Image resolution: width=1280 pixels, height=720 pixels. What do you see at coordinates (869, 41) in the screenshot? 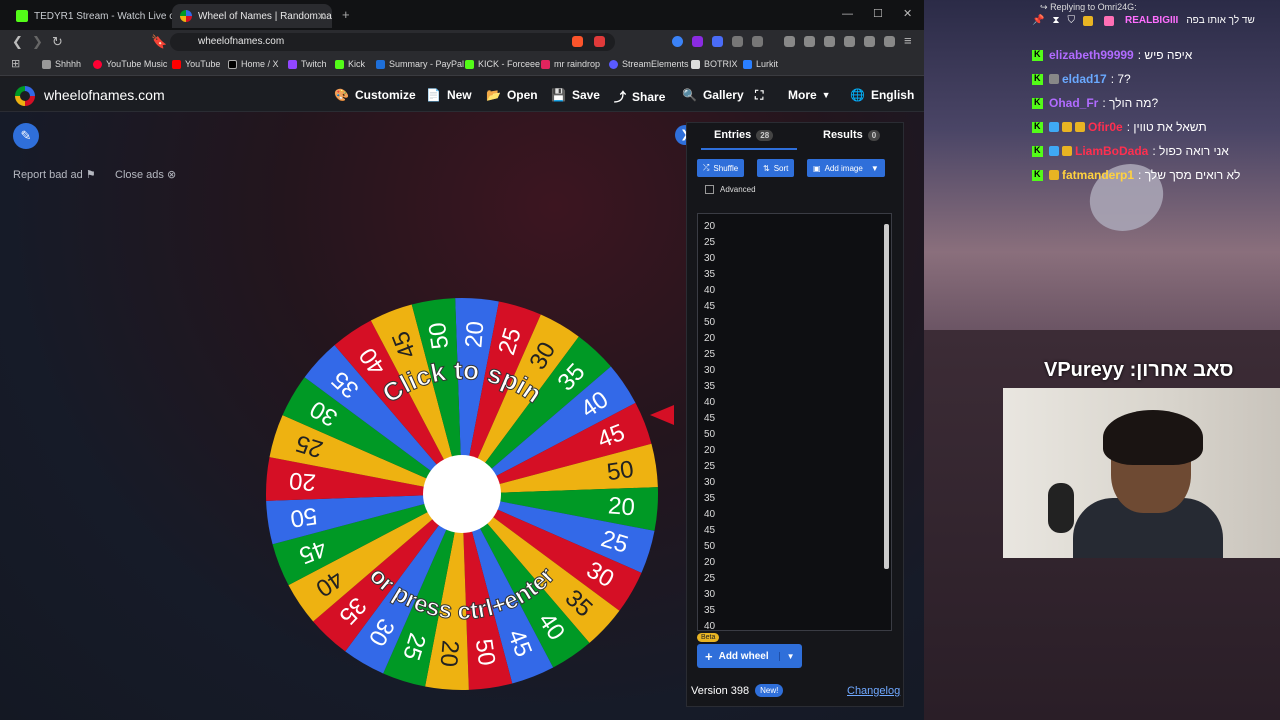
I see `leo-icon` at bounding box center [869, 41].